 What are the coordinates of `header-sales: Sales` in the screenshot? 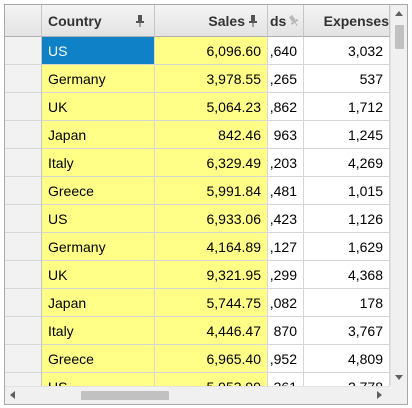 It's located at (211, 21).